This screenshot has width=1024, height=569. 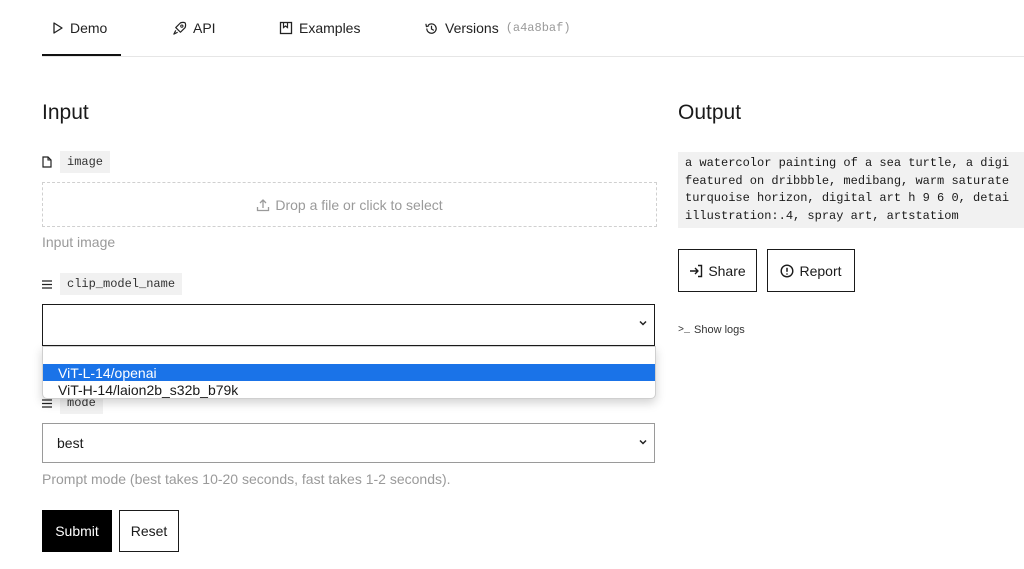 What do you see at coordinates (77, 531) in the screenshot?
I see `submit-button: Submit` at bounding box center [77, 531].